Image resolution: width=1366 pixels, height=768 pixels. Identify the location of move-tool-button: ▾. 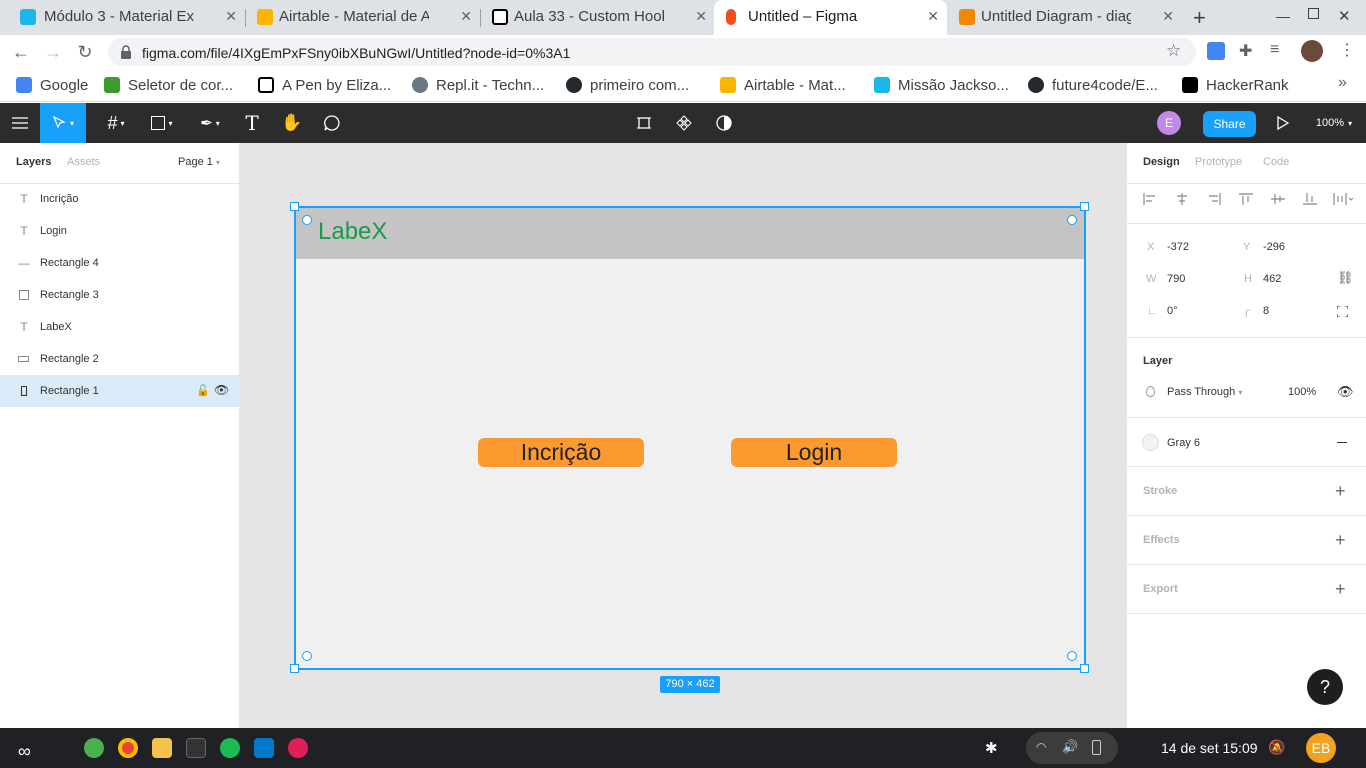
(63, 123).